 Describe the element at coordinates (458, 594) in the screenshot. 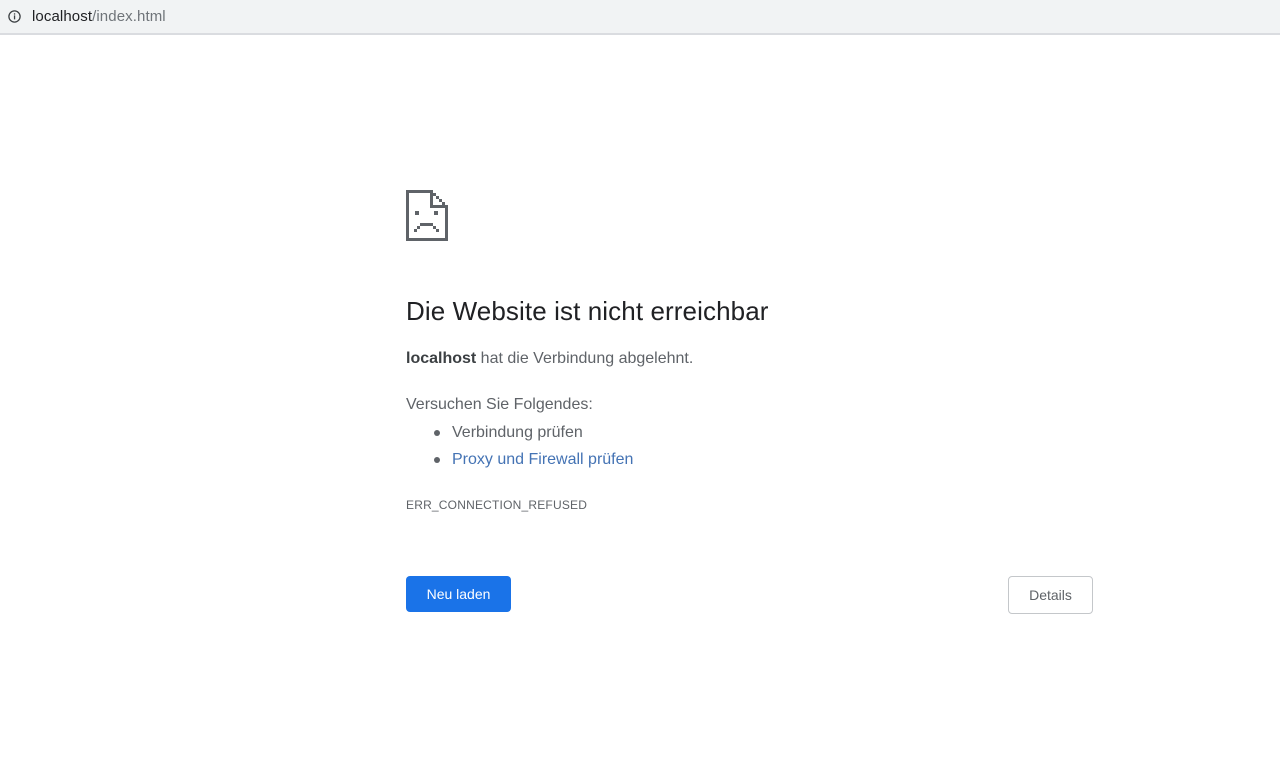

I see `reload-button: Neu laden` at that location.